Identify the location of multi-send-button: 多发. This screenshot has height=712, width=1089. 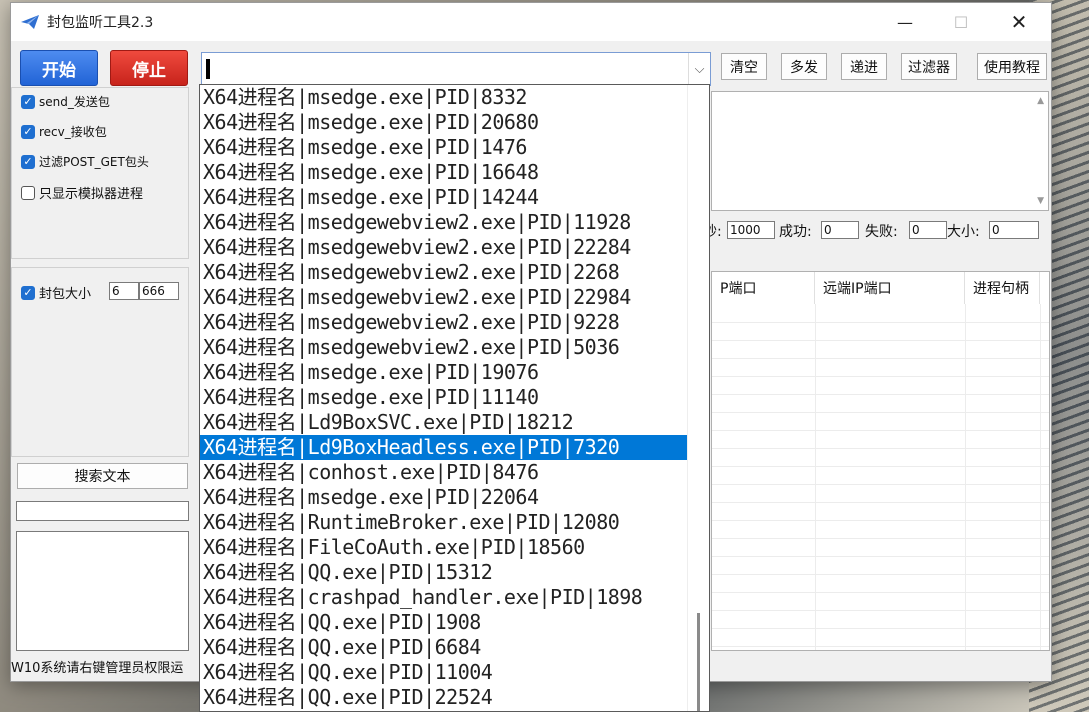
(804, 66).